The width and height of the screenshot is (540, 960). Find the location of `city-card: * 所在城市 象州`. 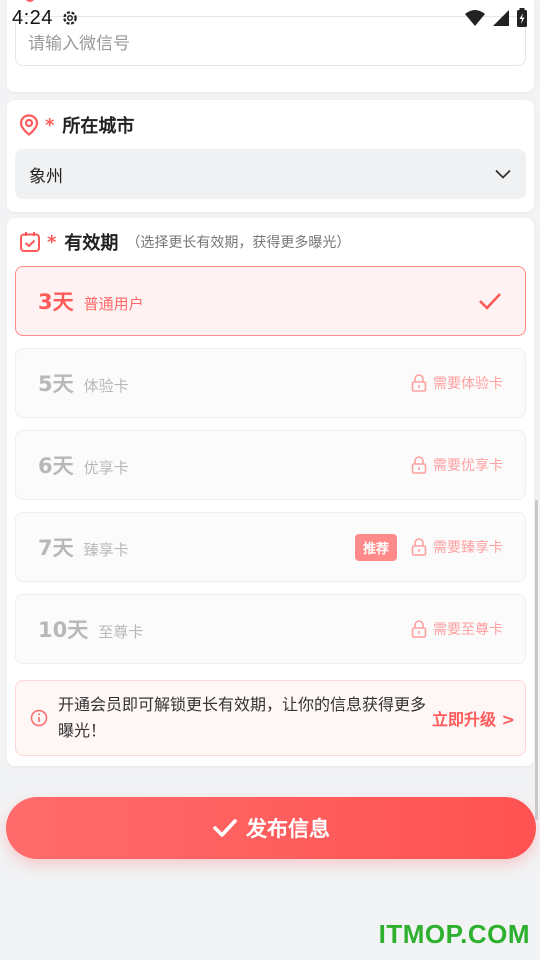

city-card: * 所在城市 象州 is located at coordinates (270, 156).